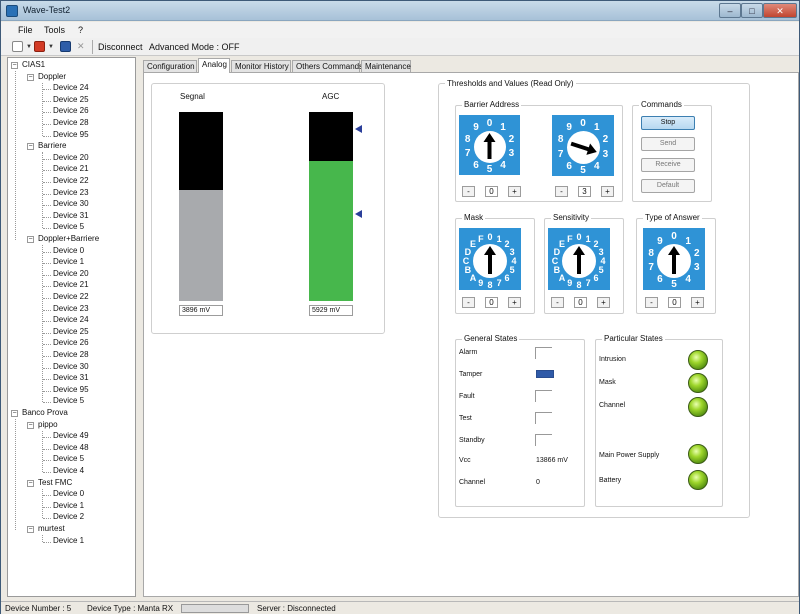 This screenshot has height=614, width=800. What do you see at coordinates (51, 528) in the screenshot?
I see `tree-group: murtest` at bounding box center [51, 528].